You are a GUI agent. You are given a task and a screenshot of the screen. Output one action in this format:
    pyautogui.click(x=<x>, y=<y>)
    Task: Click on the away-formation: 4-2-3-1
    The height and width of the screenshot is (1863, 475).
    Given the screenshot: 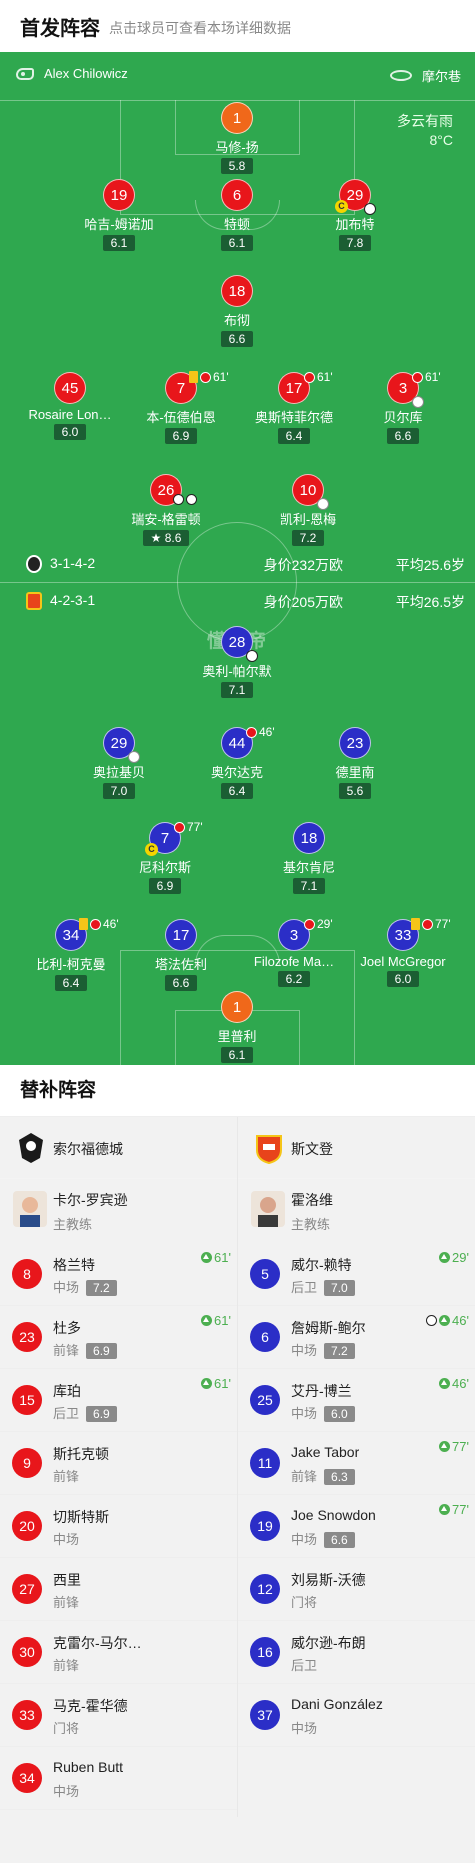 What is the action you would take?
    pyautogui.click(x=73, y=600)
    